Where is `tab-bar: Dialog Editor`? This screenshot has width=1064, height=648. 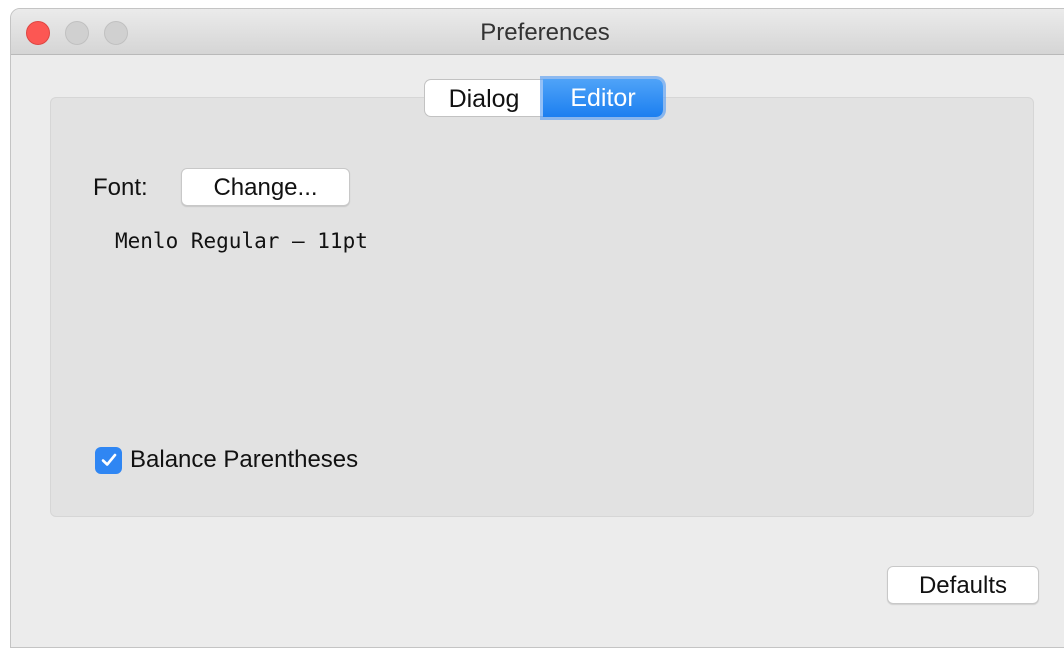
tab-bar: Dialog Editor is located at coordinates (543, 98).